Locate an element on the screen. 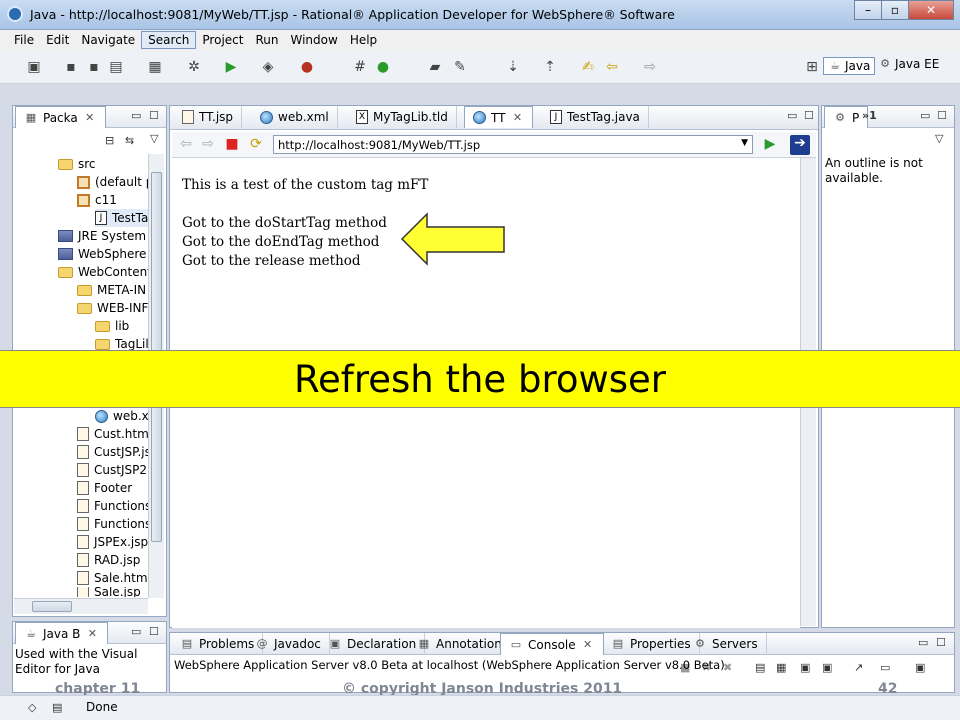 This screenshot has height=720, width=960. tree-item: JRE System Li is located at coordinates (109, 236).